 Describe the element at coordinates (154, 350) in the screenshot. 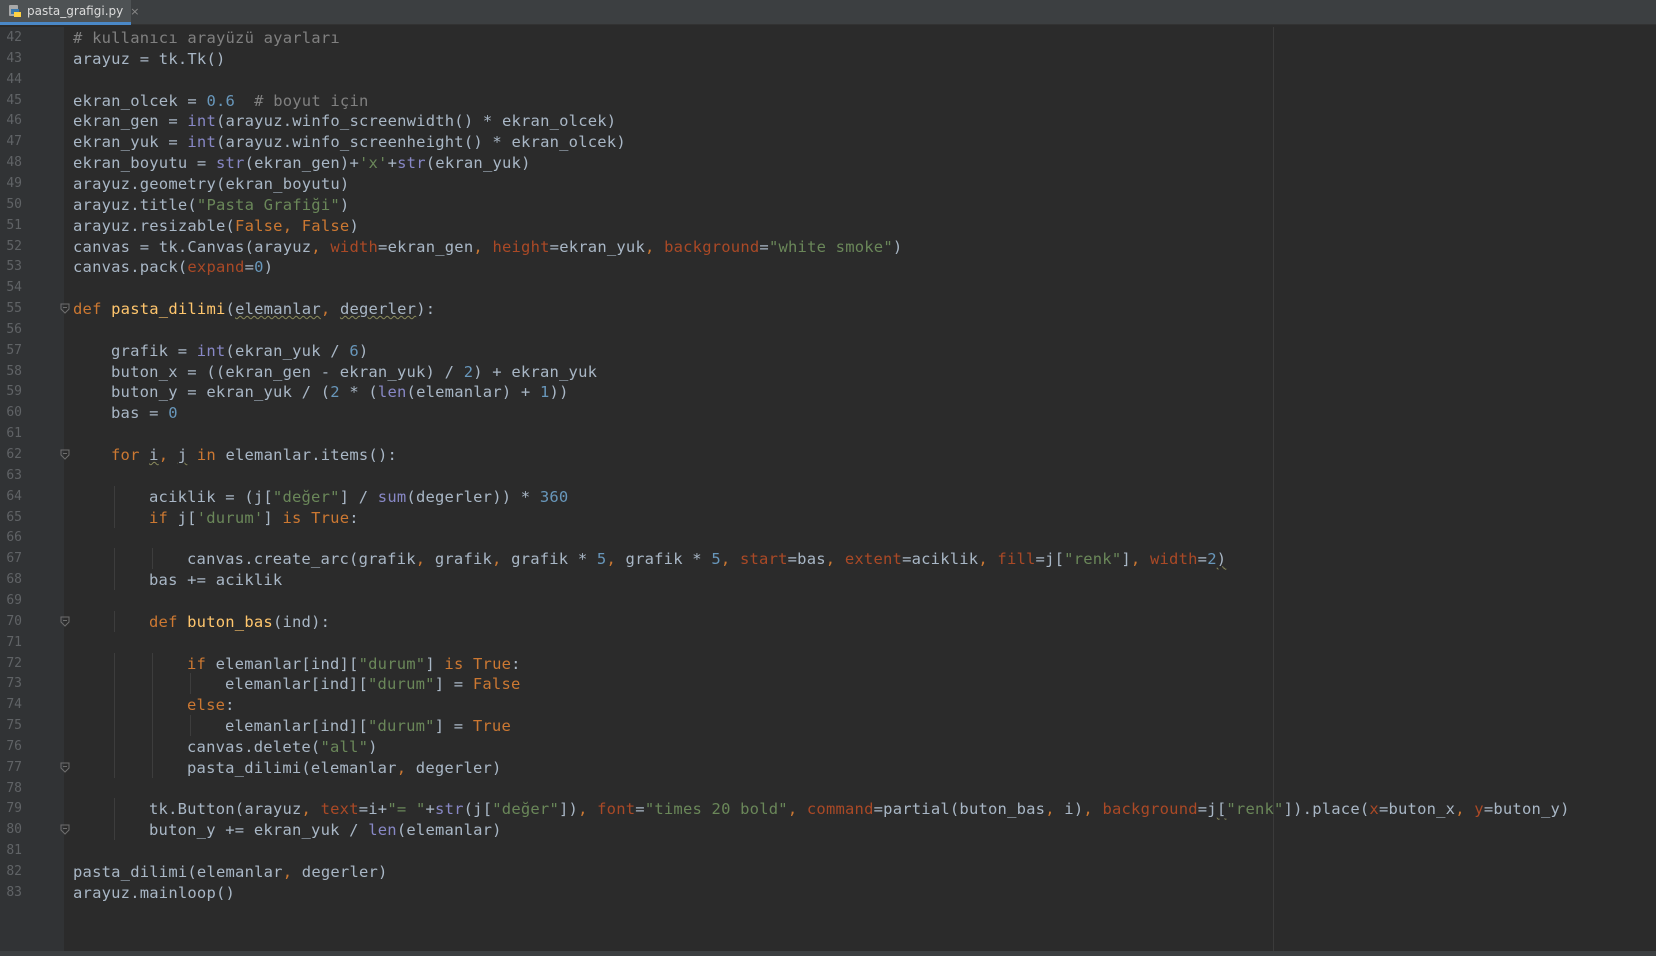

I see `code-token: grafik =` at that location.